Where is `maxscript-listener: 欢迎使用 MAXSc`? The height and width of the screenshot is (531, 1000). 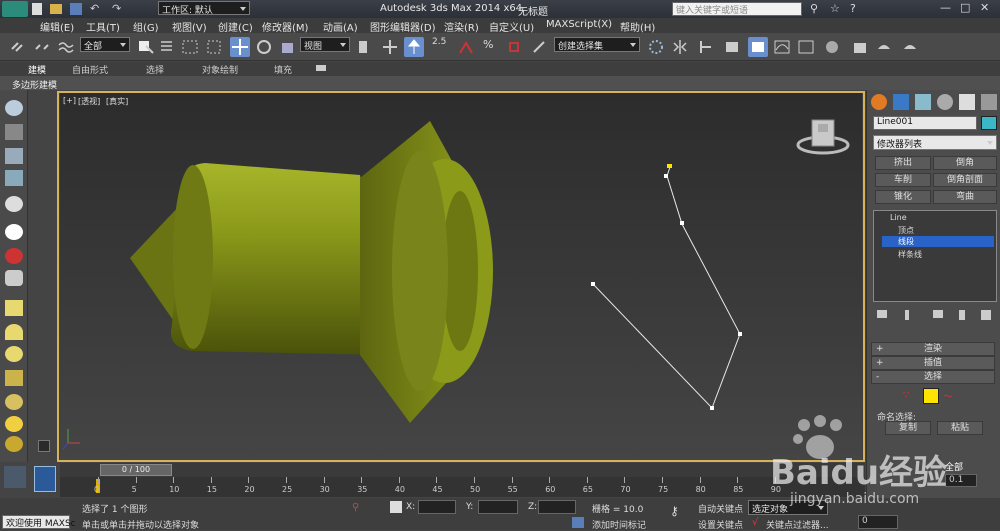 maxscript-listener: 欢迎使用 MAXSc is located at coordinates (39, 522).